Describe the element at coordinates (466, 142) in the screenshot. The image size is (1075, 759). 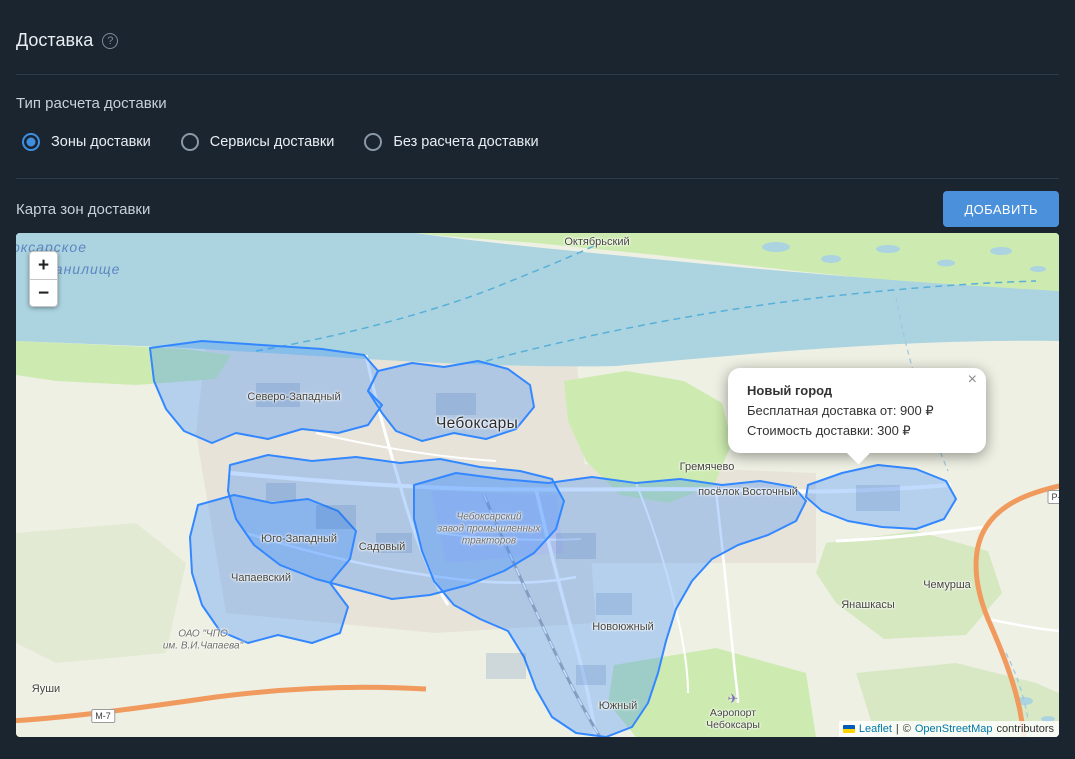
I see `radio-label: Без расчета доставки` at that location.